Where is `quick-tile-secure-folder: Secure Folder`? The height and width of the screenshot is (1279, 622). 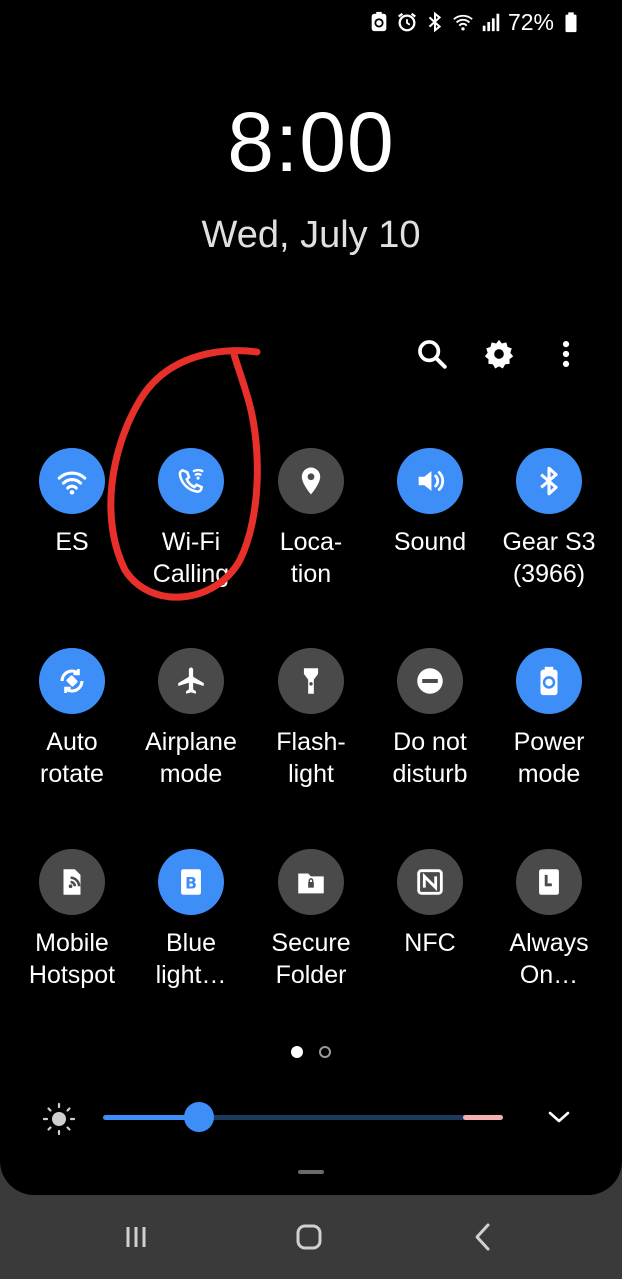 quick-tile-secure-folder: Secure Folder is located at coordinates (311, 920).